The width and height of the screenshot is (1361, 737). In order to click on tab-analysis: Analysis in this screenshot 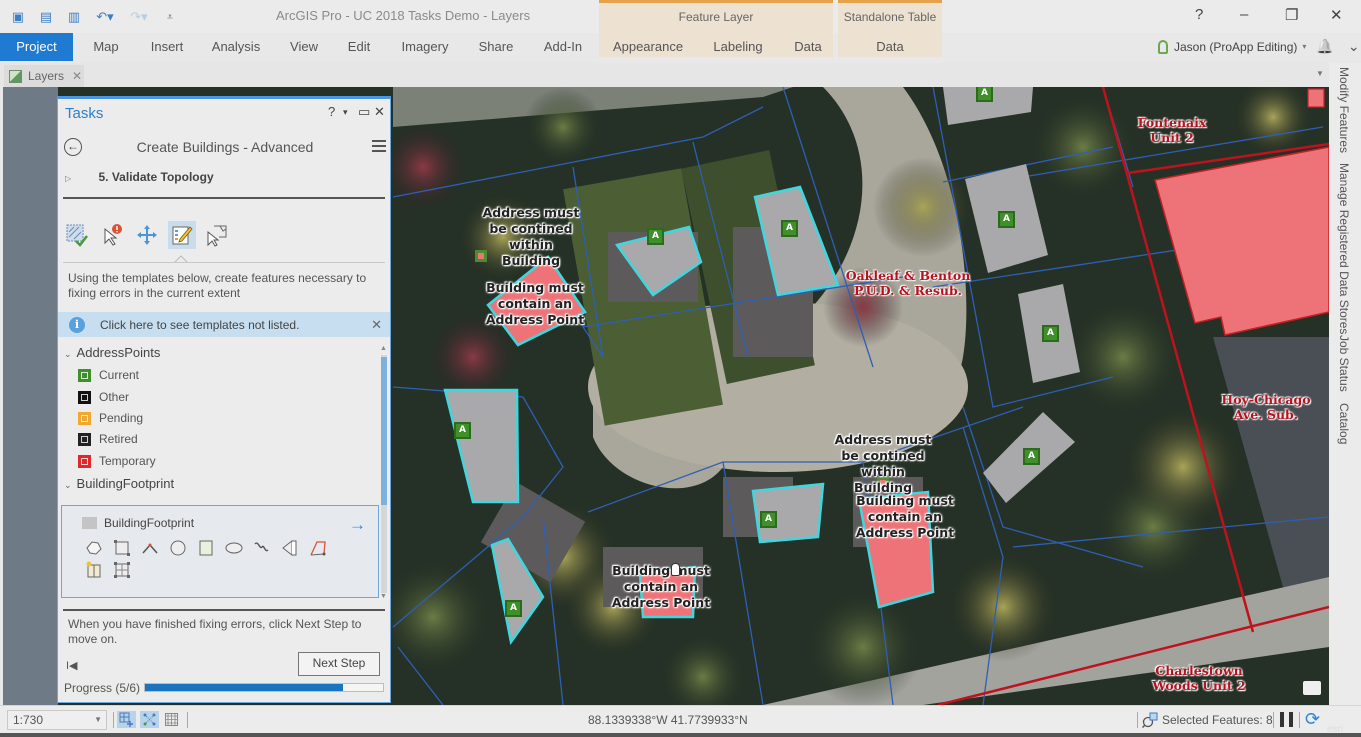, I will do `click(236, 47)`.